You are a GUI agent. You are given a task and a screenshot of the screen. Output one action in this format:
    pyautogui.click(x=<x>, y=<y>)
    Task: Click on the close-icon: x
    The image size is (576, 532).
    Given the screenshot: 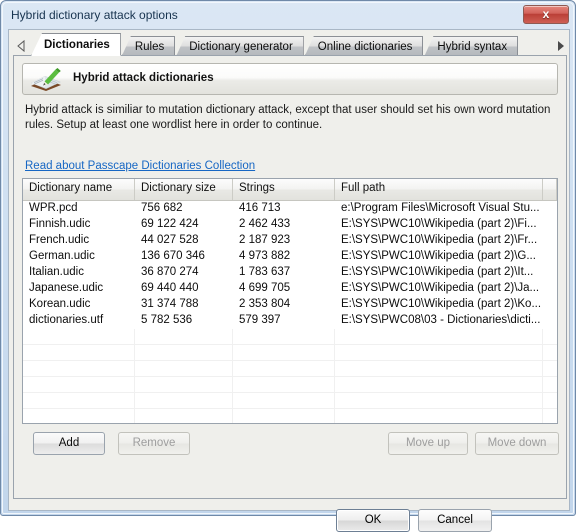 What is the action you would take?
    pyautogui.click(x=546, y=14)
    